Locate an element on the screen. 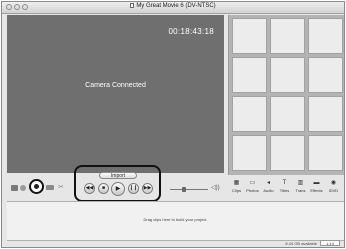  rewind-button: ◀◀ is located at coordinates (89, 188).